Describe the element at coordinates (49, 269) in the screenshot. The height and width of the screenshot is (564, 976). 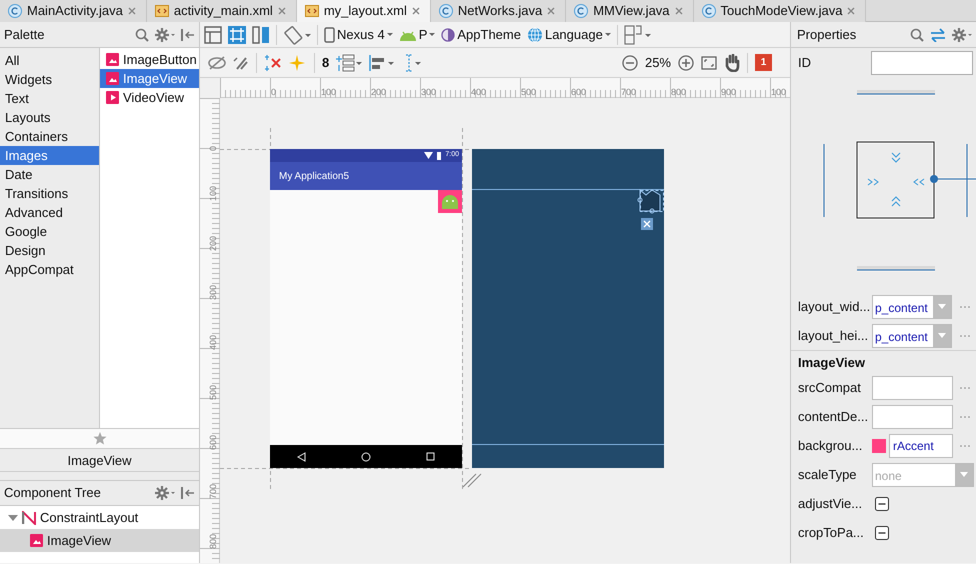
I see `palette-category: AppCompat` at that location.